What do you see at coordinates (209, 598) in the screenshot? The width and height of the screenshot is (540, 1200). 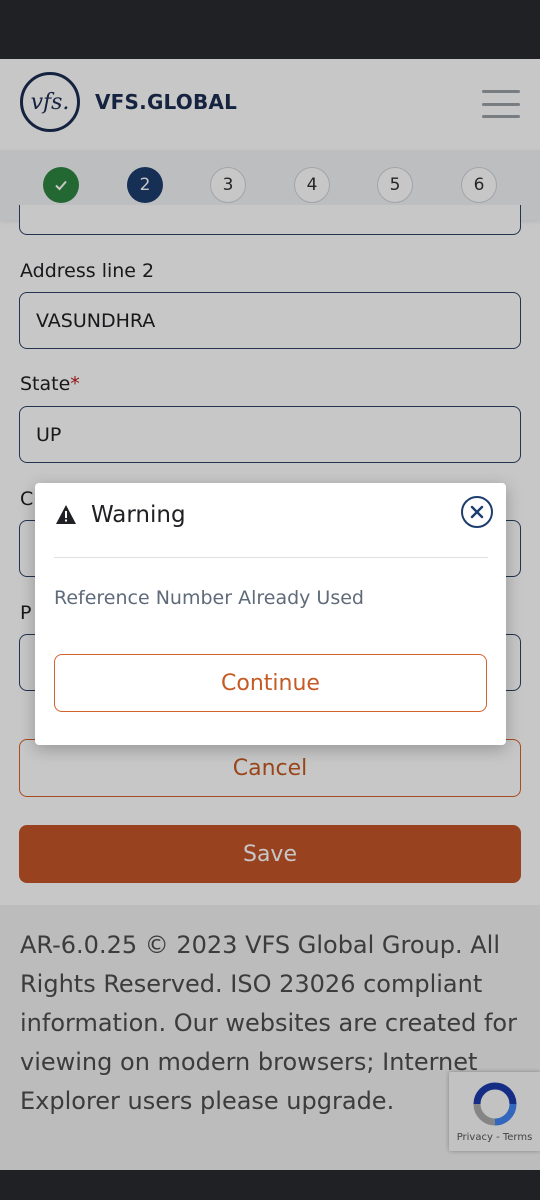 I see `dialog-message: Reference Number Already Used` at bounding box center [209, 598].